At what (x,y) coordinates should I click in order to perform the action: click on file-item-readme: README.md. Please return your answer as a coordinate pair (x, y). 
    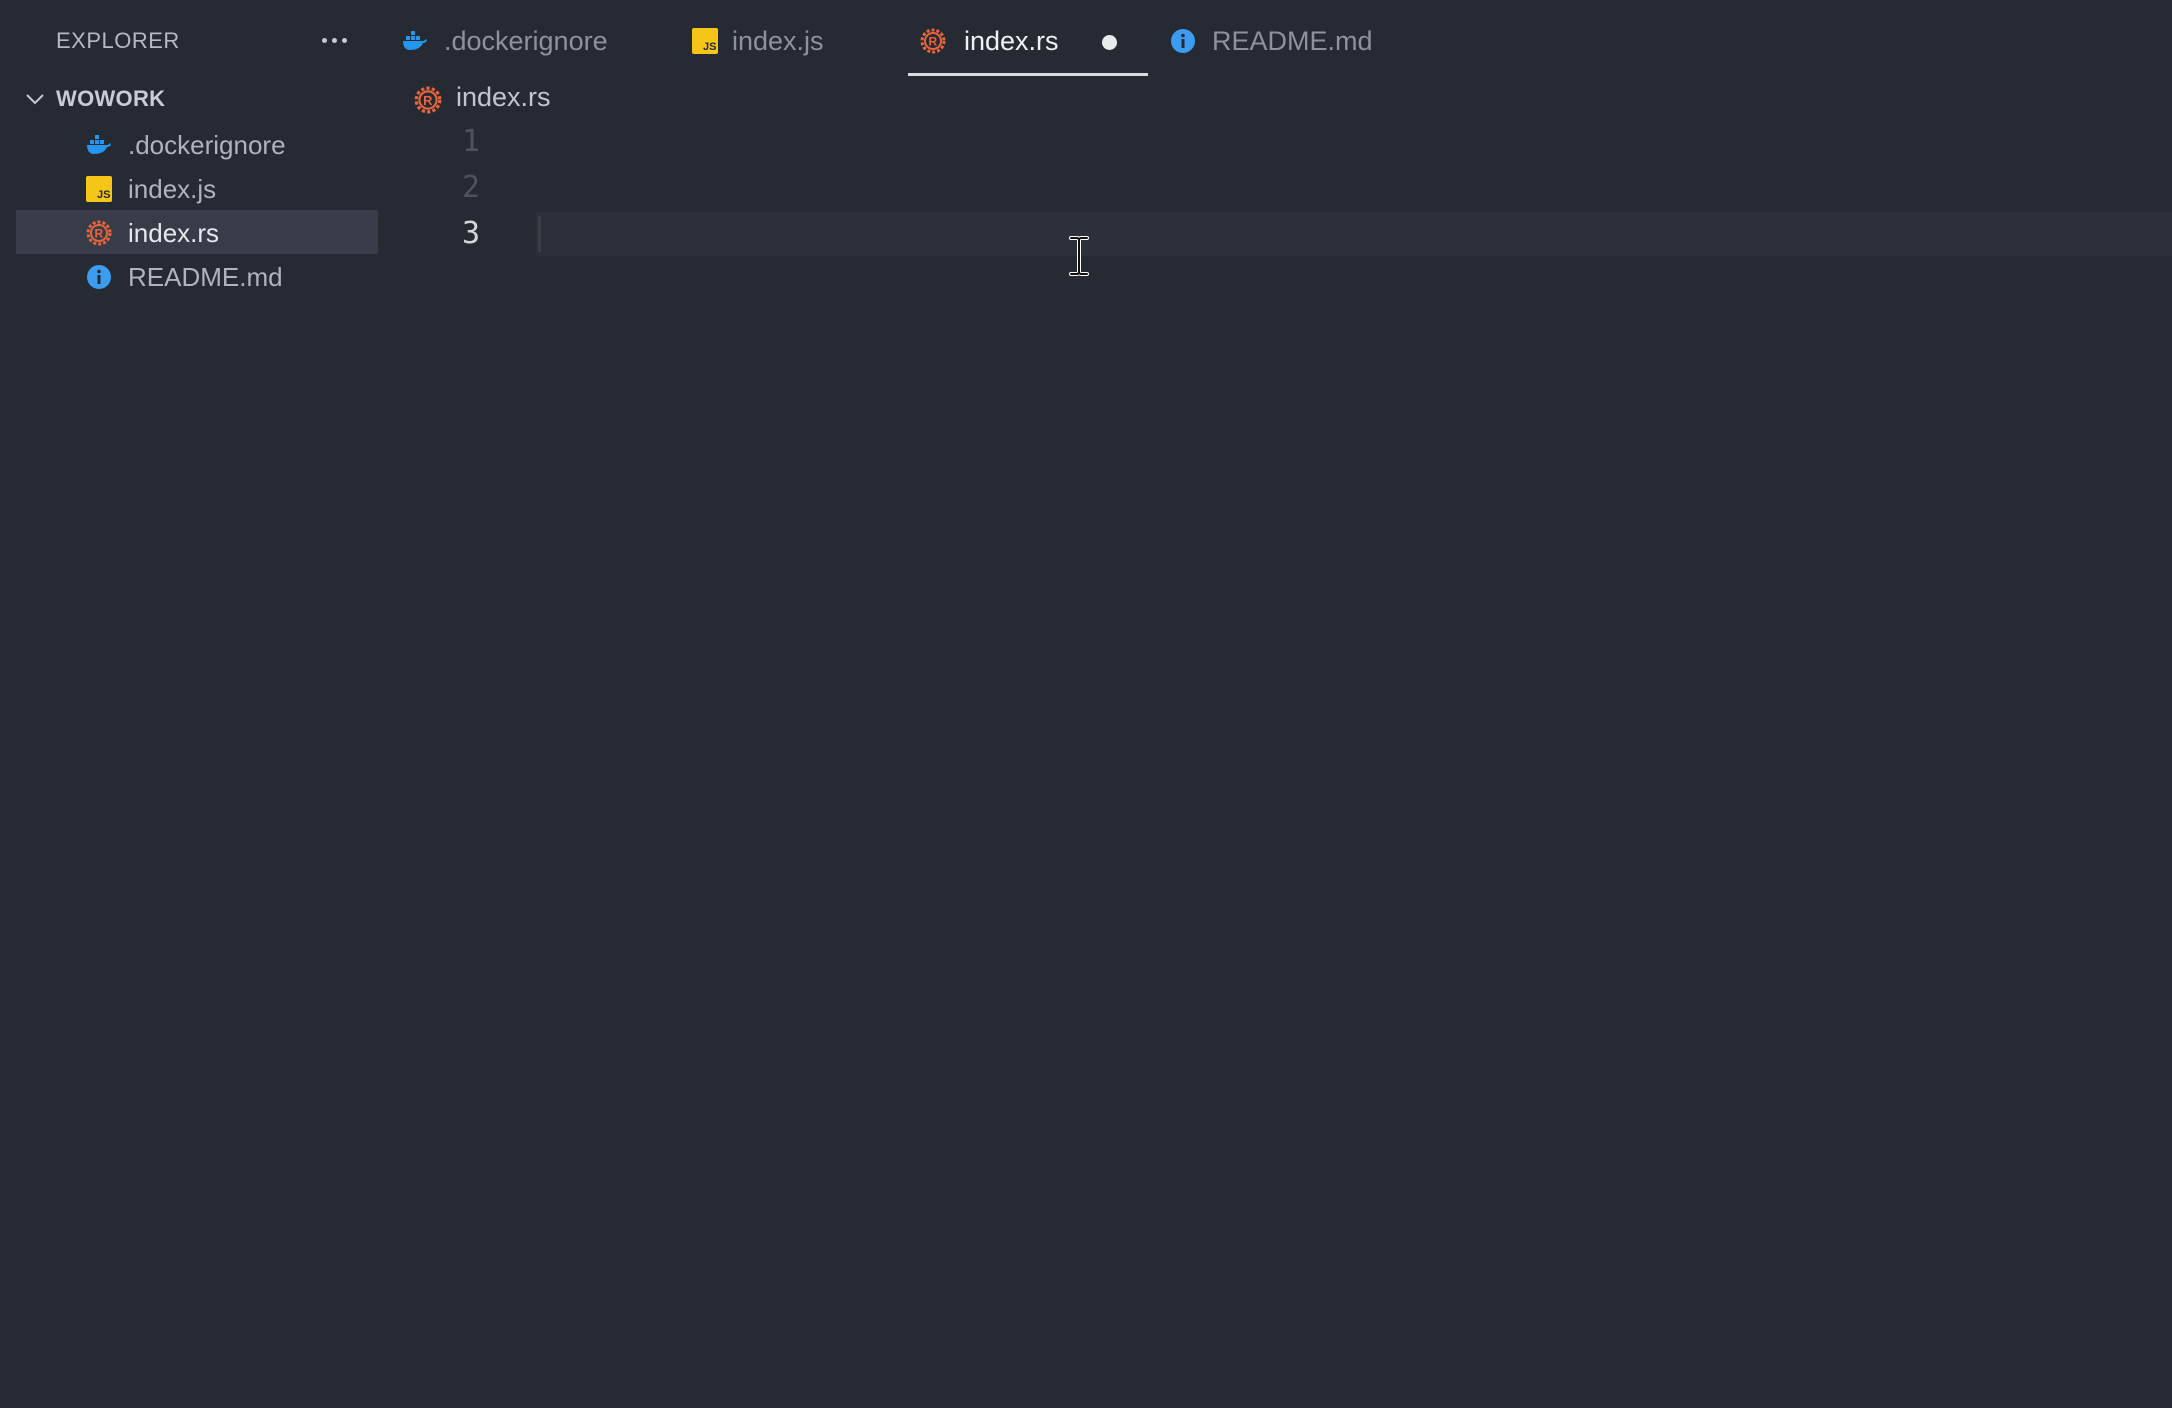
    Looking at the image, I should click on (197, 276).